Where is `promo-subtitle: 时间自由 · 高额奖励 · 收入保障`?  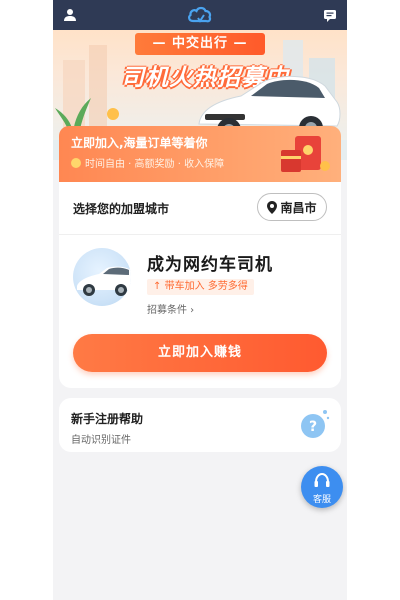
promo-subtitle: 时间自由 · 高额奖励 · 收入保障 is located at coordinates (155, 164).